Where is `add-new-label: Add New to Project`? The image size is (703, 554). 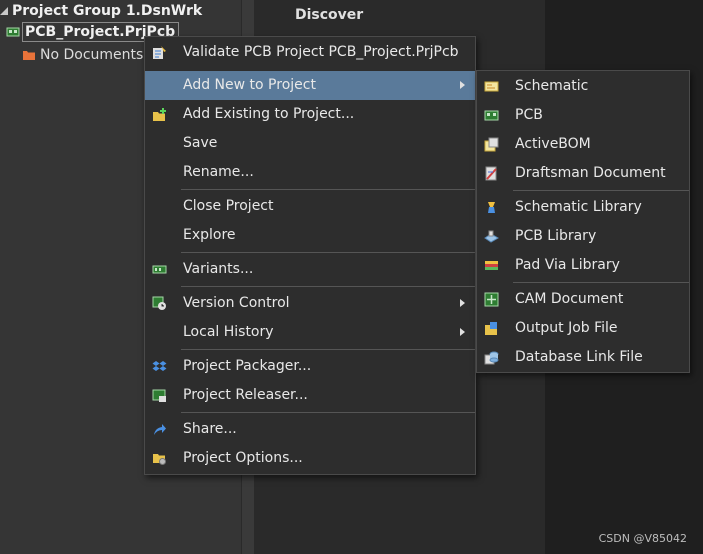 add-new-label: Add New to Project is located at coordinates (249, 85).